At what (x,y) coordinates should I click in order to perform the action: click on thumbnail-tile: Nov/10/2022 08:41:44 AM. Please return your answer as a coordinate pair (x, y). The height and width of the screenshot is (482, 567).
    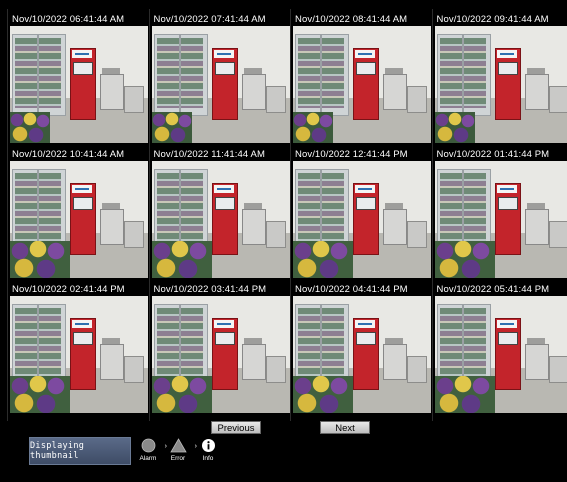
    Looking at the image, I should click on (361, 76).